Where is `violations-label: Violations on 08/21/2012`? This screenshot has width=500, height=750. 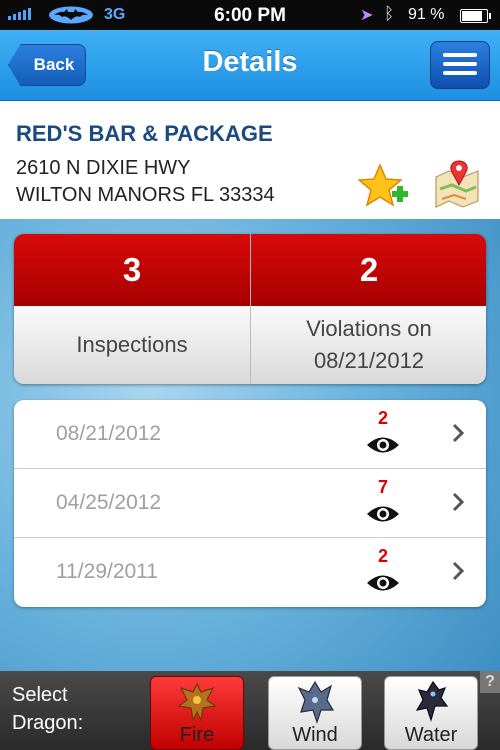 violations-label: Violations on 08/21/2012 is located at coordinates (368, 345).